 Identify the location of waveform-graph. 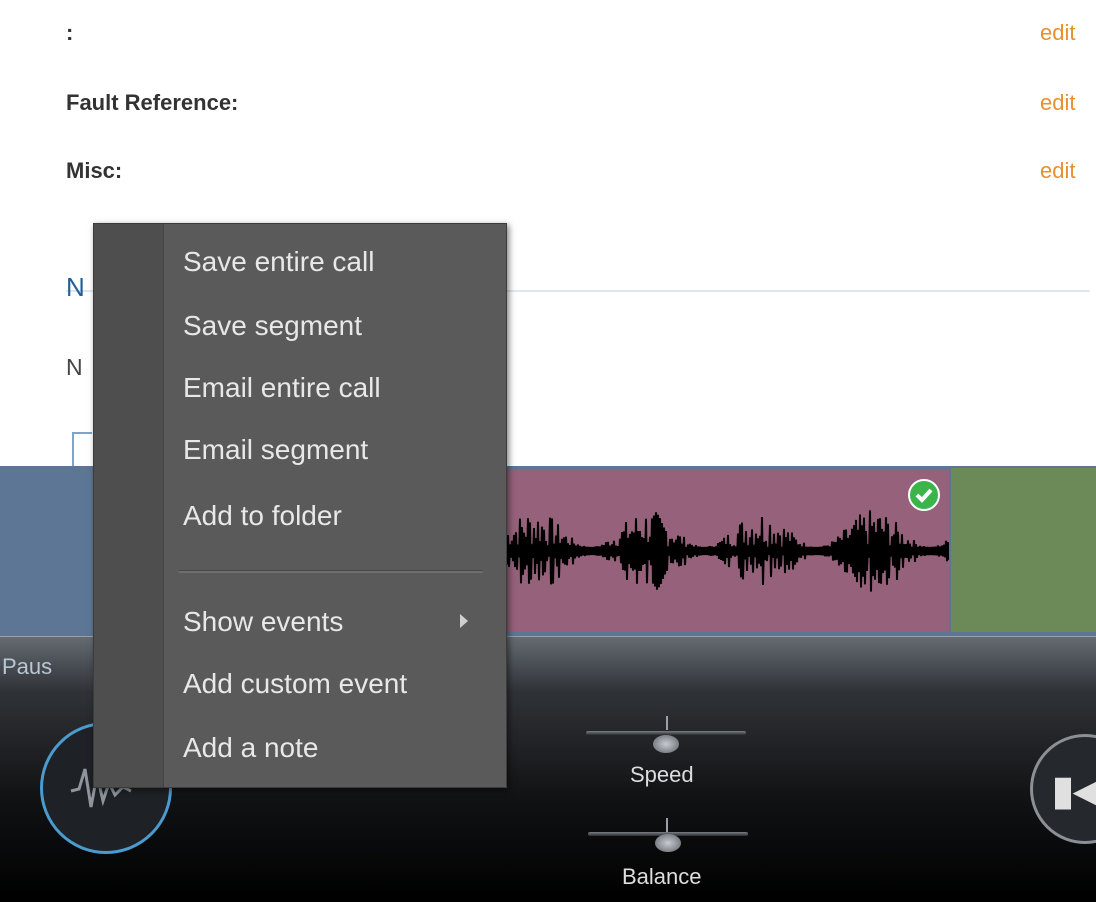
(727, 551).